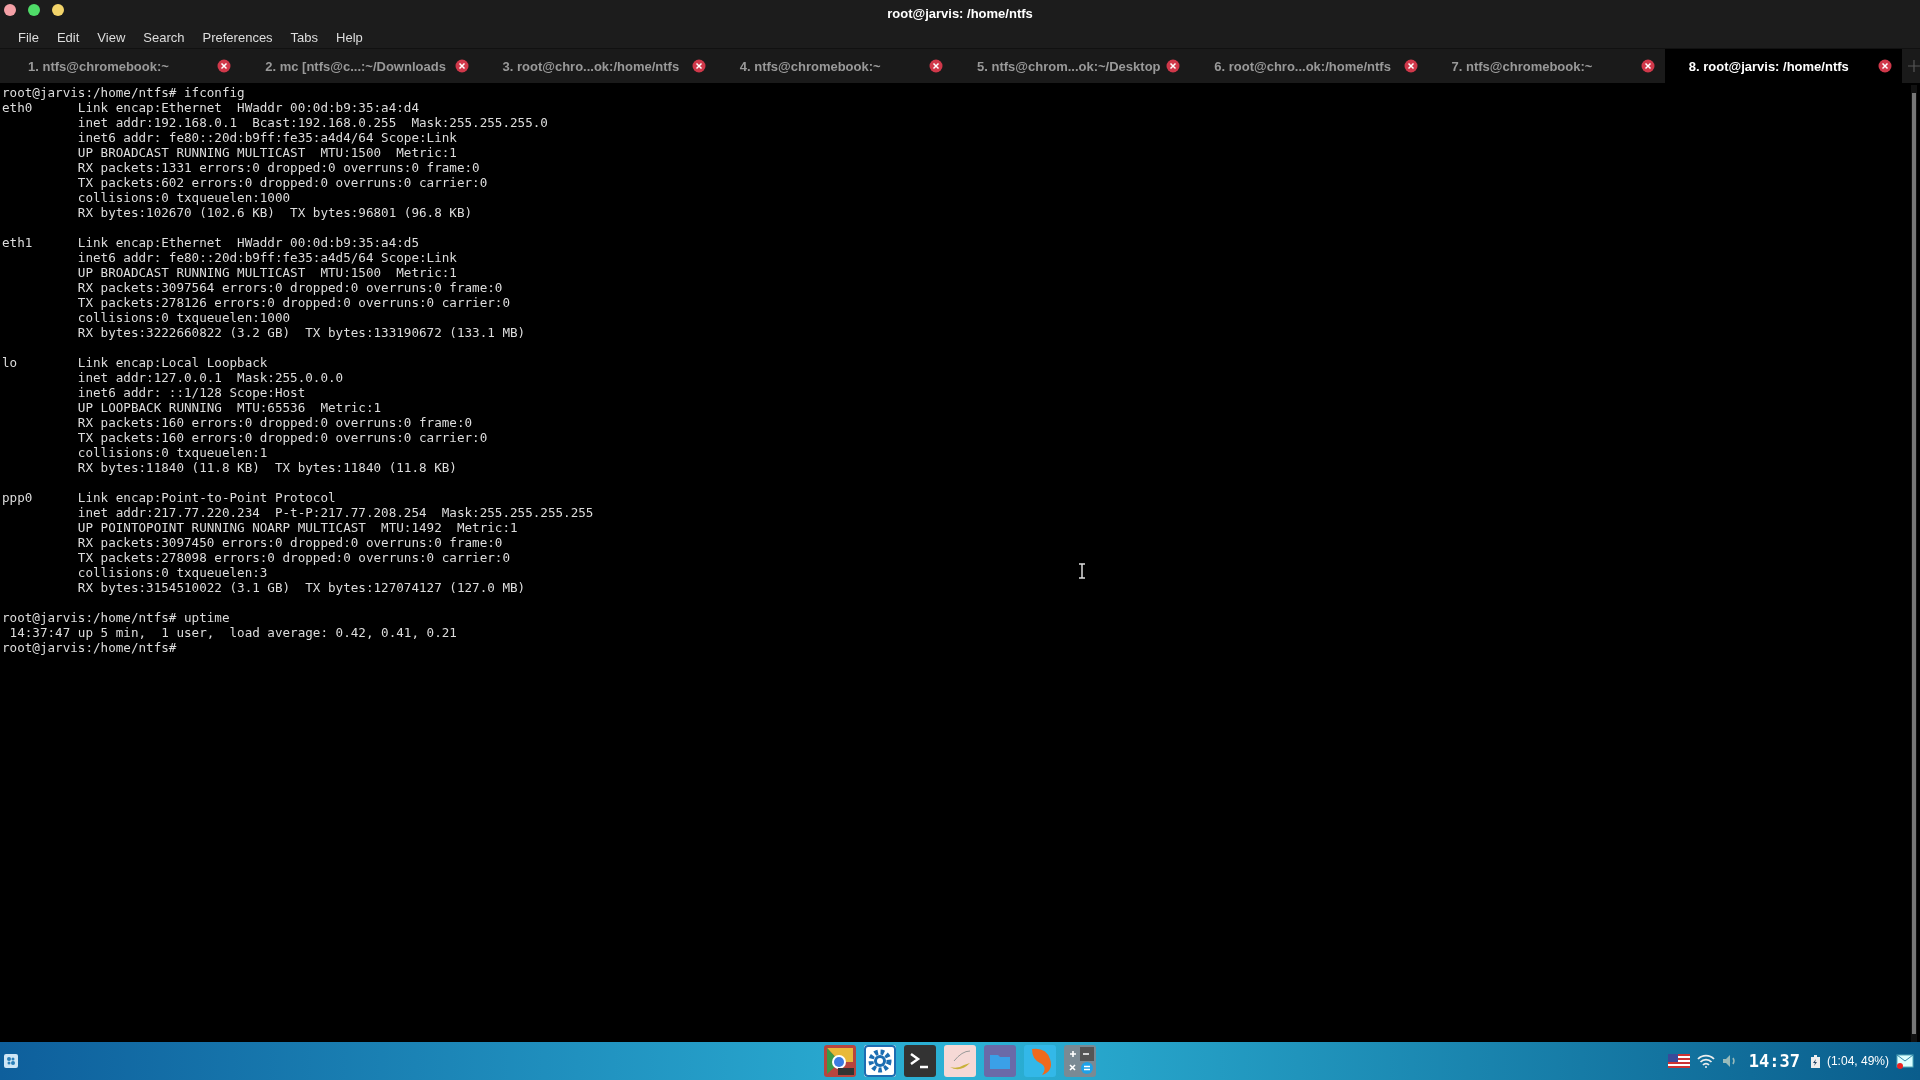 This screenshot has height=1080, width=1920. What do you see at coordinates (1069, 66) in the screenshot?
I see `tab-label: 5. ntfs@chrom...ok:~/Desktop` at bounding box center [1069, 66].